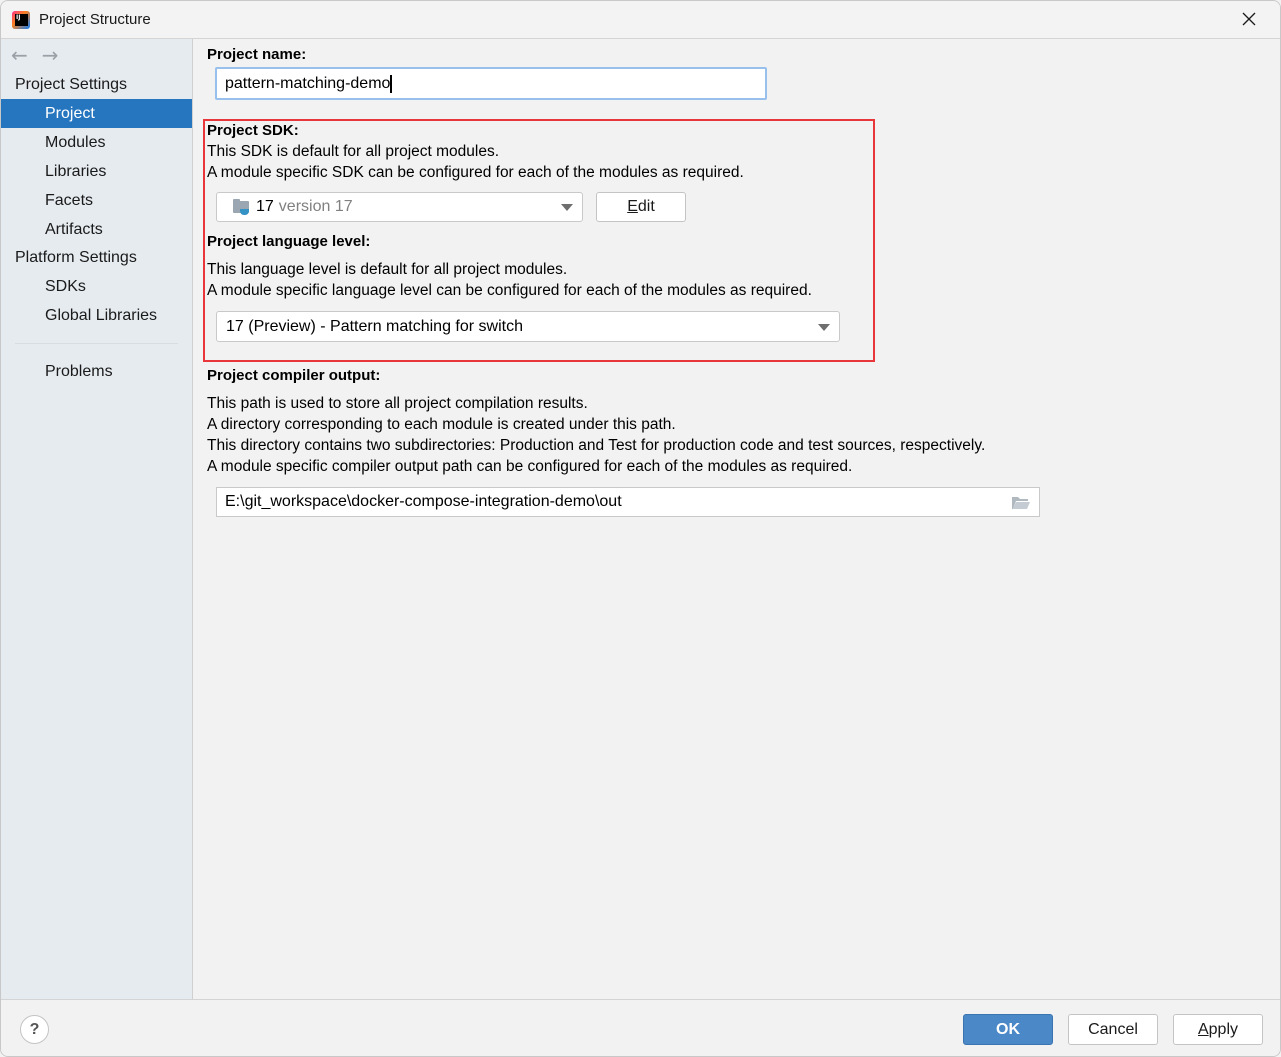 The height and width of the screenshot is (1057, 1281). I want to click on dialog-footer: ? OK Cancel Apply, so click(640, 1027).